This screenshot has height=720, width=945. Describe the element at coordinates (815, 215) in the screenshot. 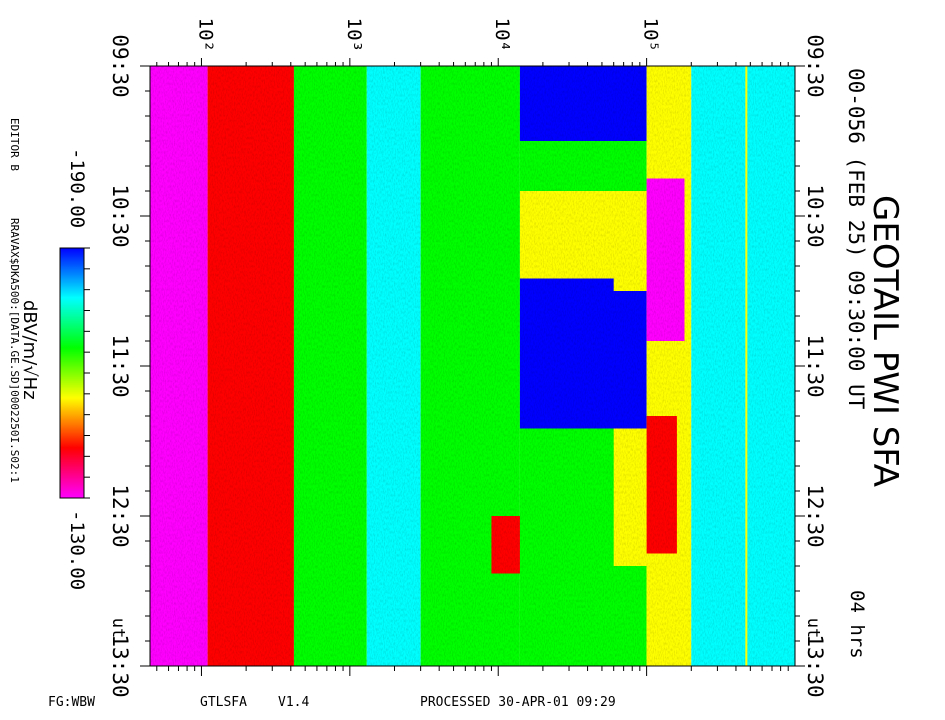

I see `y-tick-label-right-1: 10:30` at that location.